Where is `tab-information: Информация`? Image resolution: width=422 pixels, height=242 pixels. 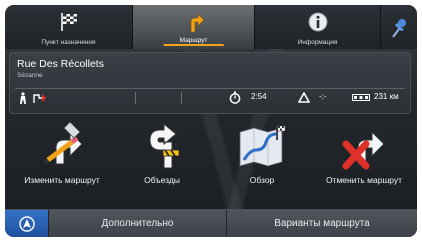 tab-information: Информация is located at coordinates (318, 27).